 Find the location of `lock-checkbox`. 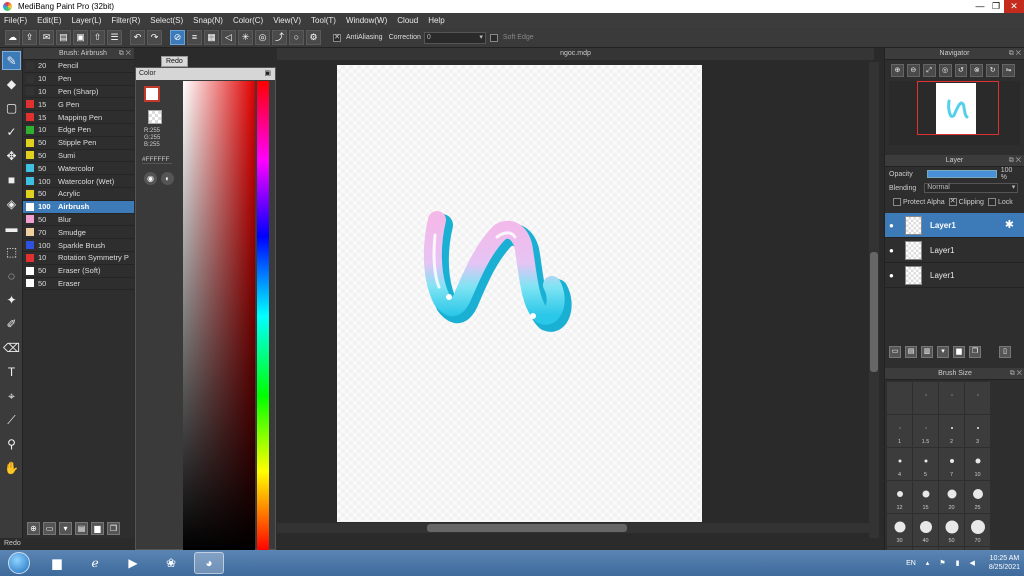

lock-checkbox is located at coordinates (991, 202).